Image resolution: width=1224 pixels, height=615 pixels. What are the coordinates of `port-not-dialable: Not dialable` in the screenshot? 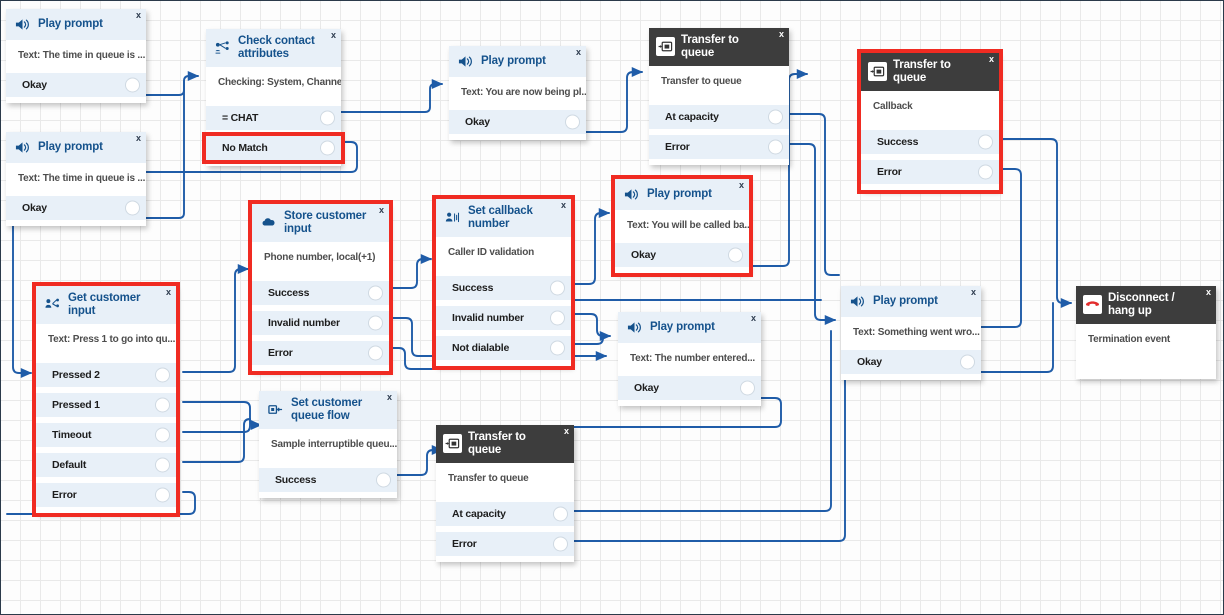 It's located at (503, 347).